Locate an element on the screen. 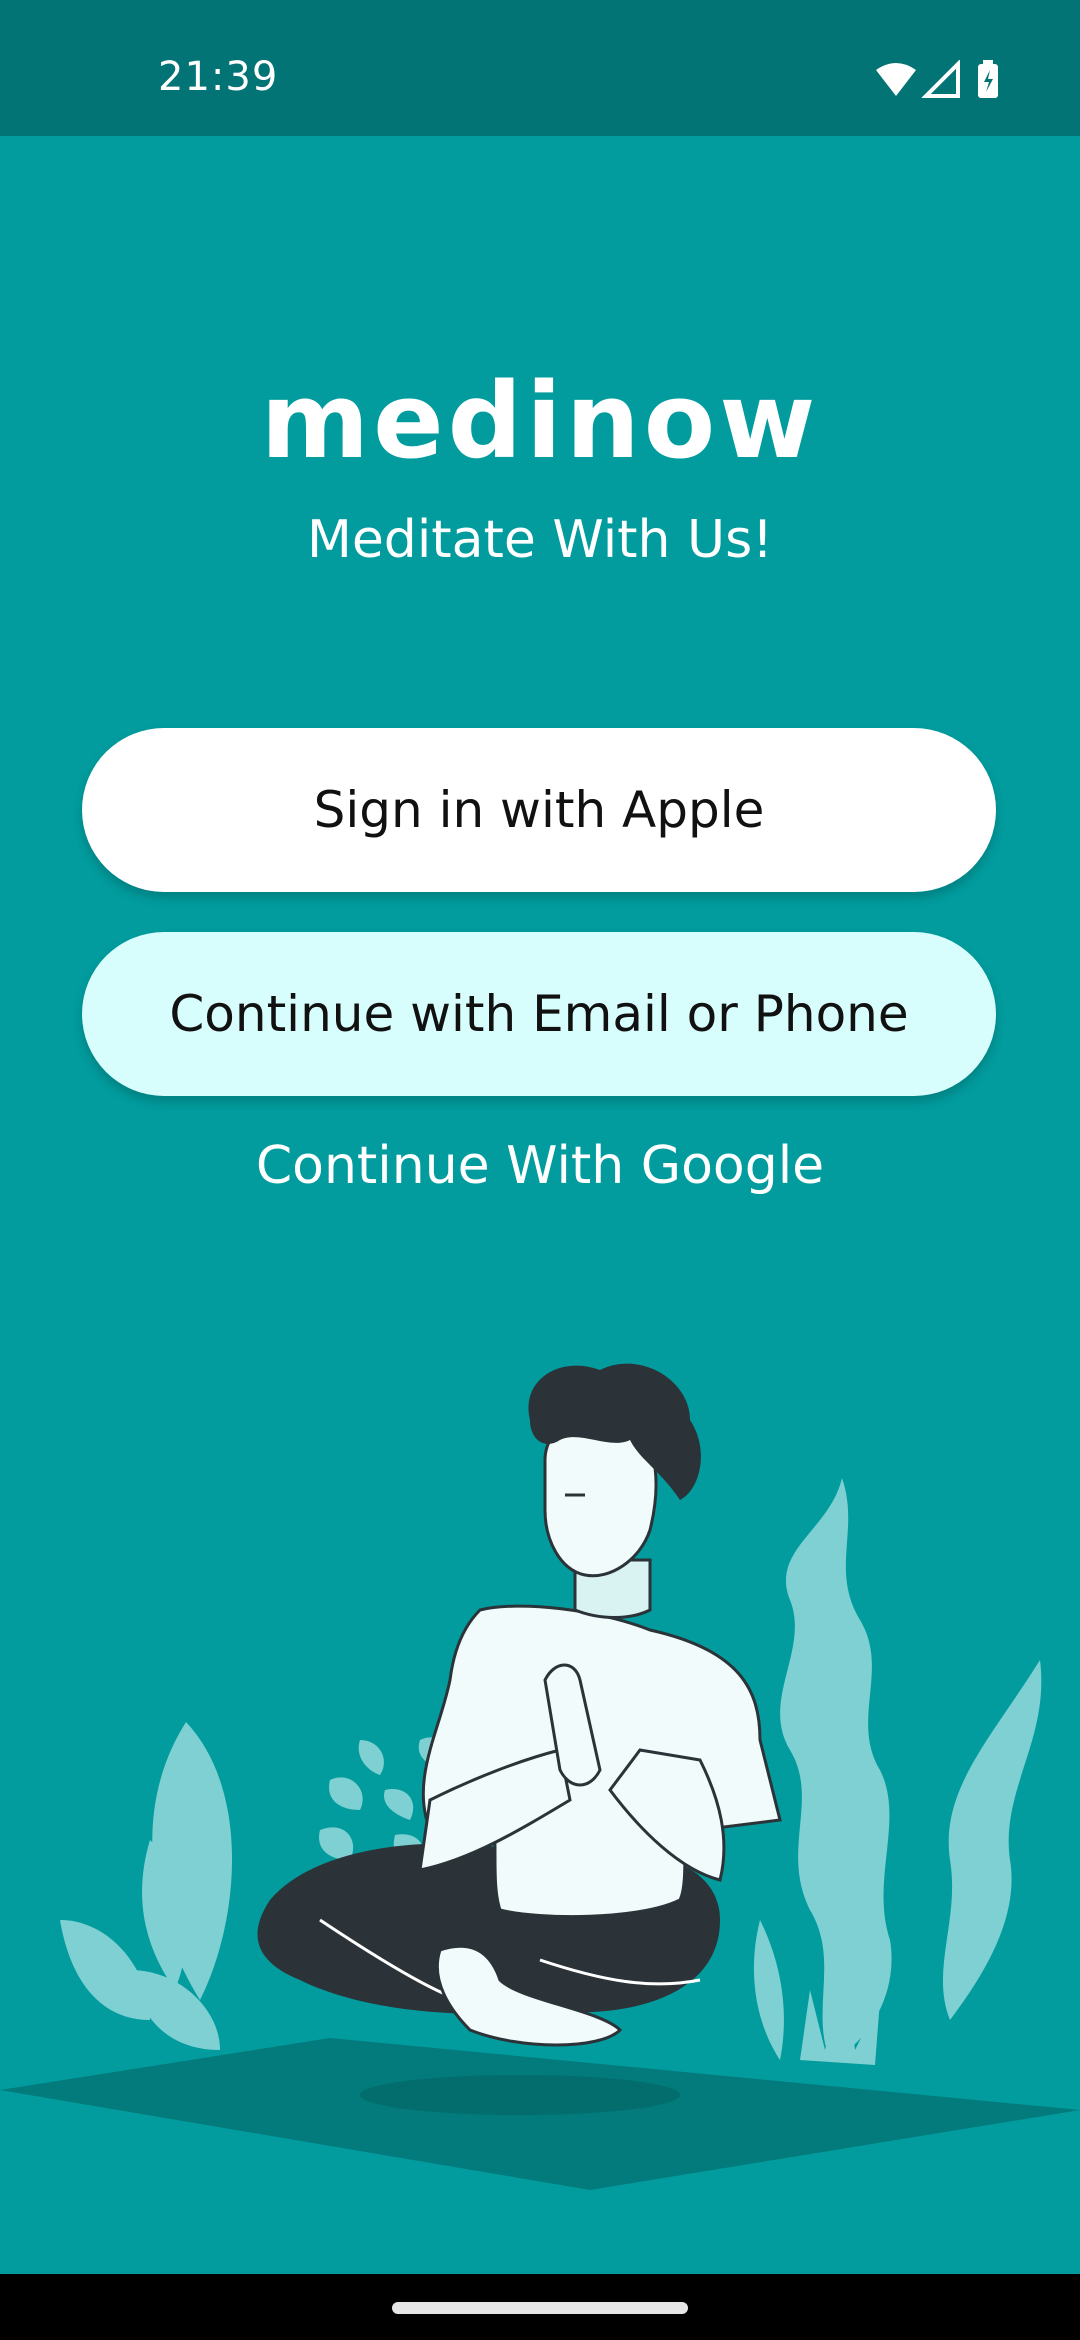  cell-signal-icon is located at coordinates (940, 79).